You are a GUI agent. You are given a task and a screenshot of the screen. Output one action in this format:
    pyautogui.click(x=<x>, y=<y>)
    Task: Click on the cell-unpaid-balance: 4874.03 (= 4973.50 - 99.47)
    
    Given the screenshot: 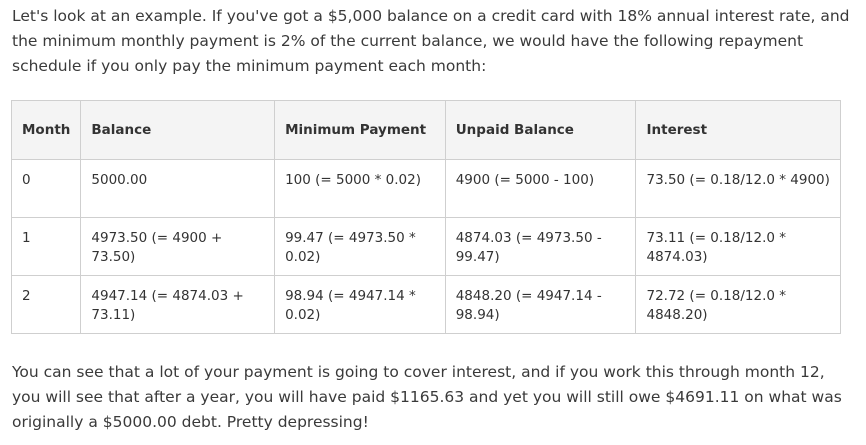 What is the action you would take?
    pyautogui.click(x=540, y=246)
    